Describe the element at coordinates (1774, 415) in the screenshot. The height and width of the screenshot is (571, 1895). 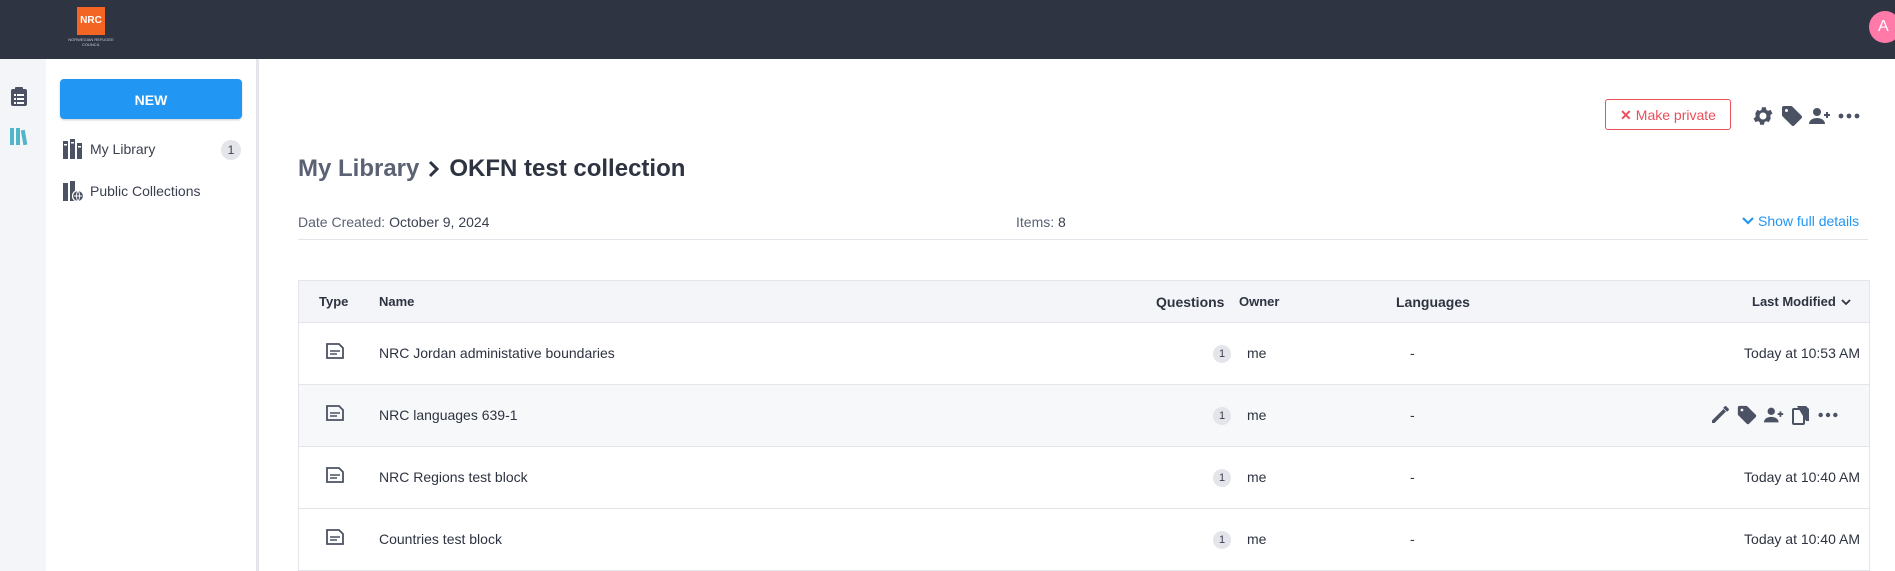
I see `share-person-icon` at that location.